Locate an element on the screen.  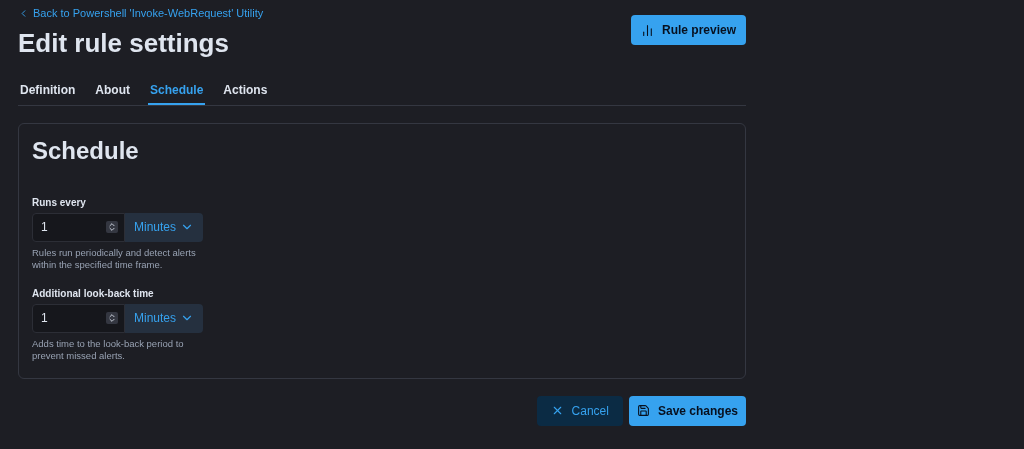
panel-heading: Schedule is located at coordinates (86, 150).